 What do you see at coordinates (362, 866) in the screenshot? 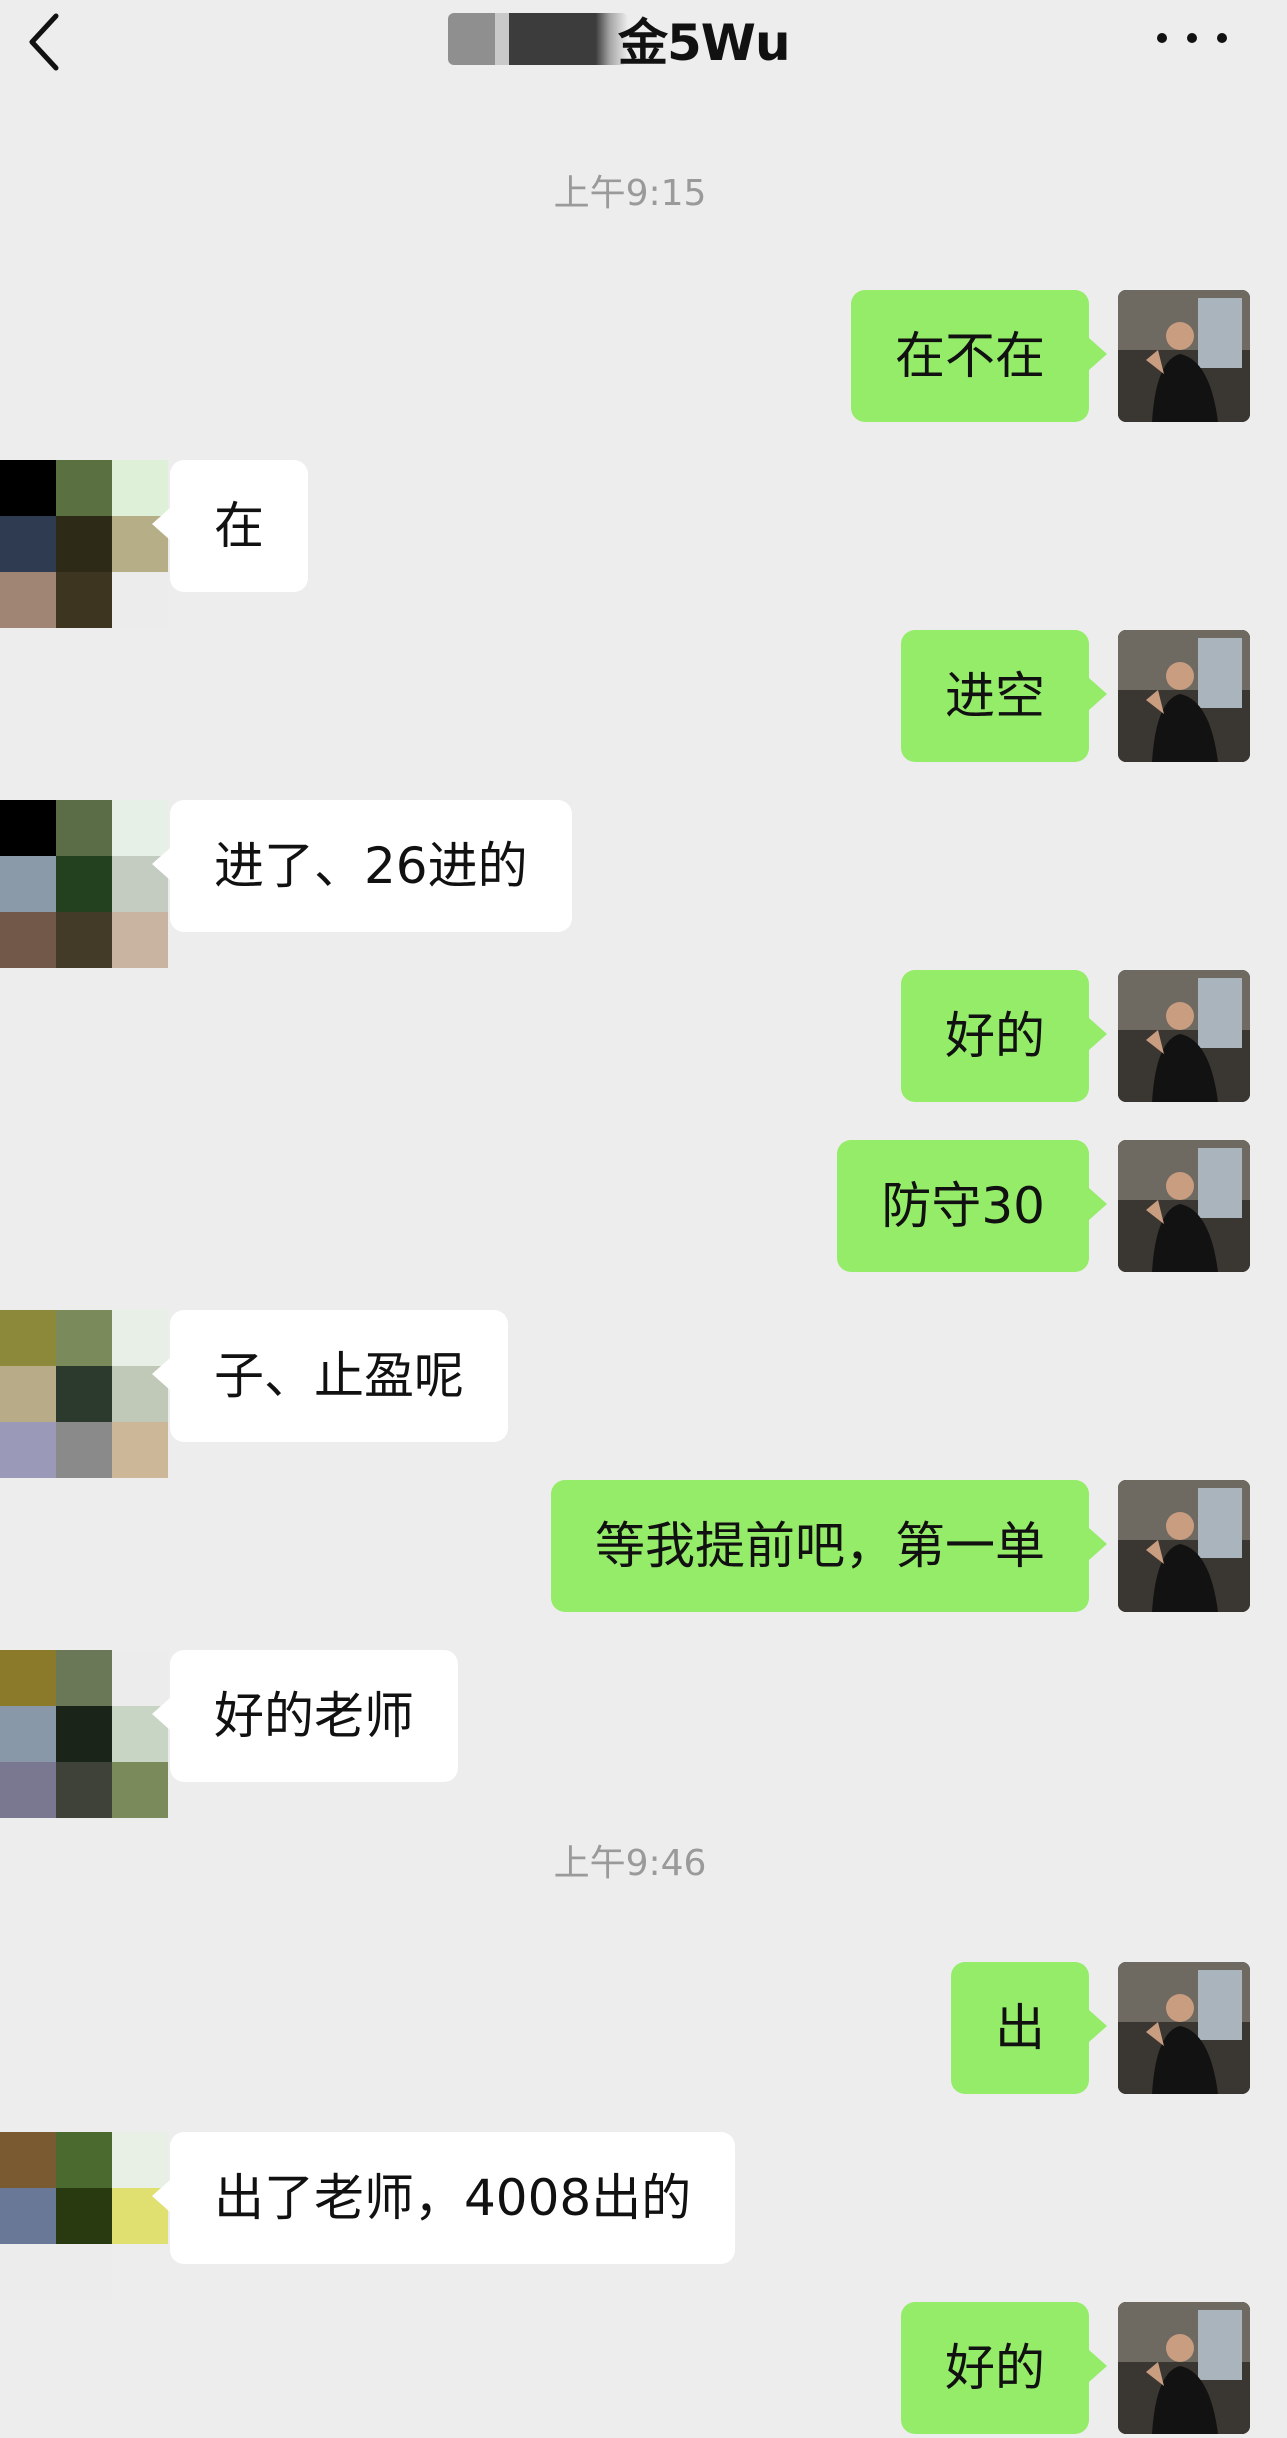
I see `message-bubble-incoming: 进了、26进的` at bounding box center [362, 866].